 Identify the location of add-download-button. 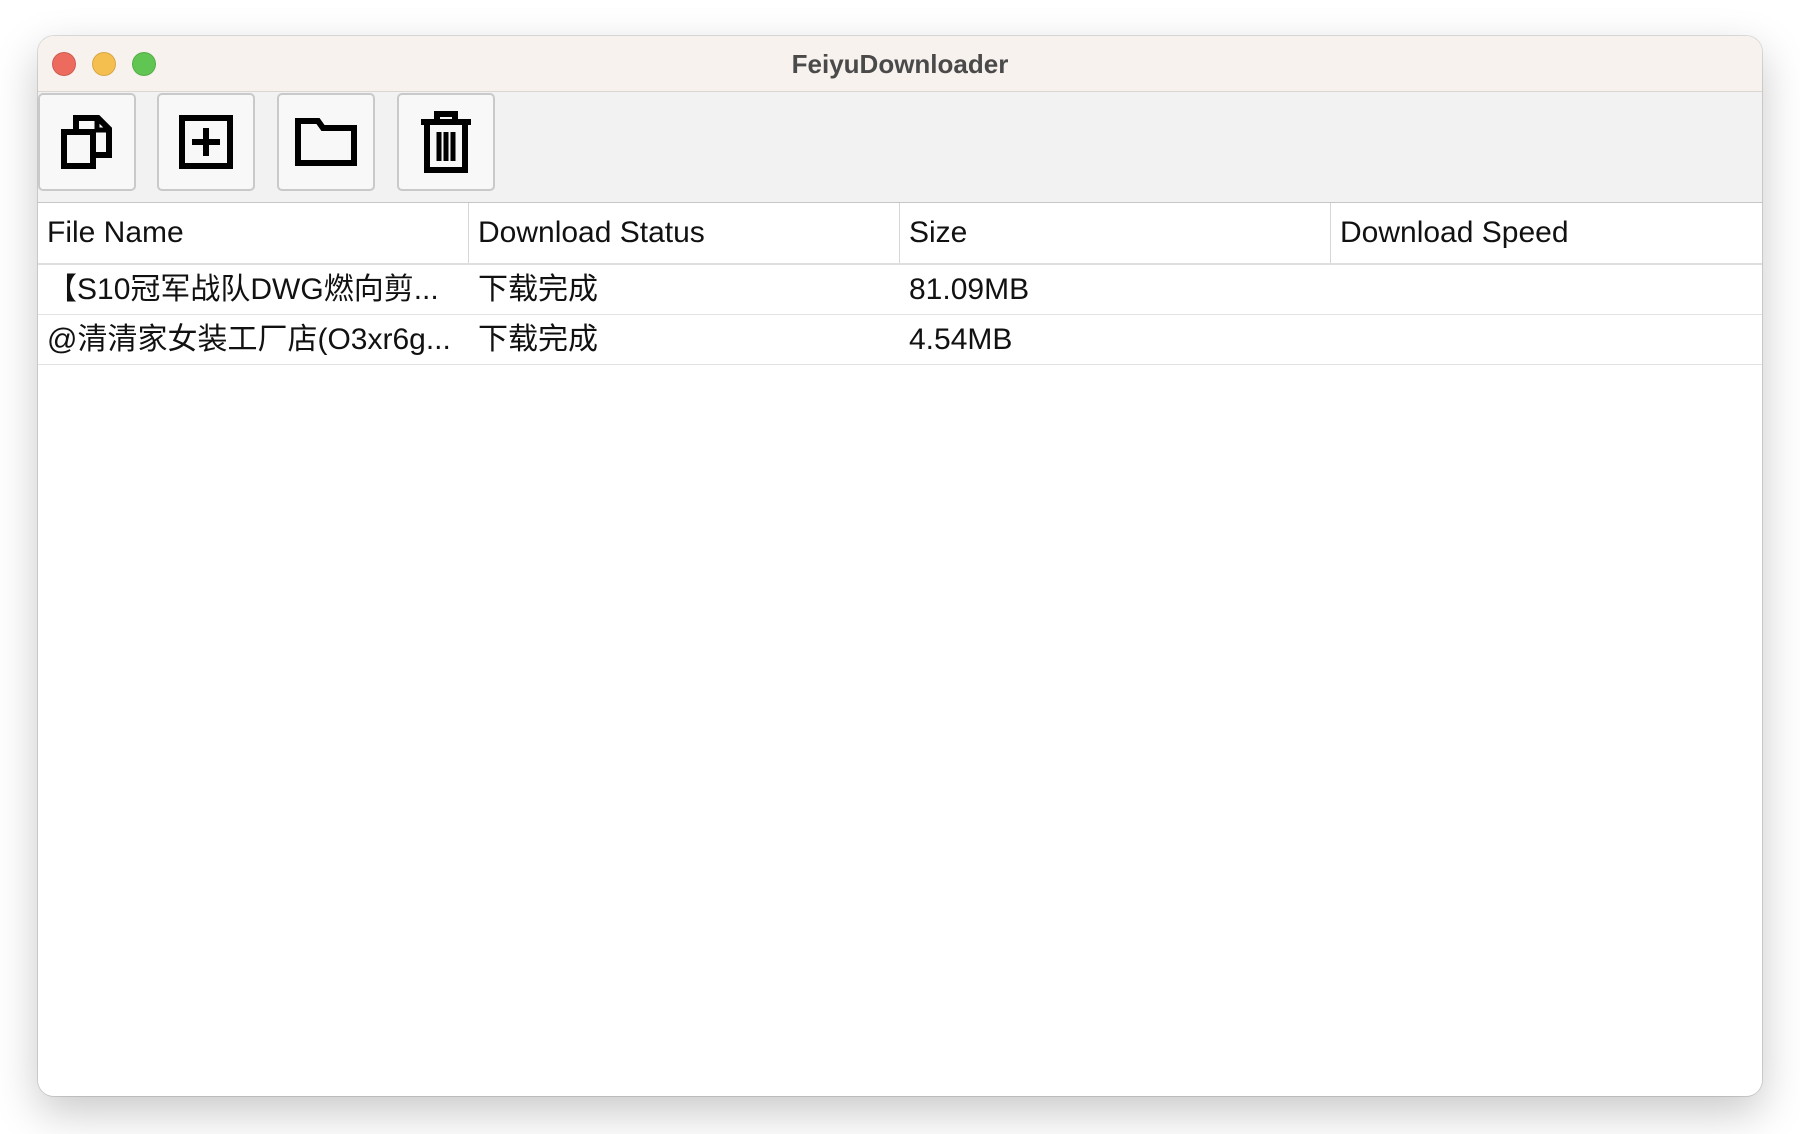
(206, 142).